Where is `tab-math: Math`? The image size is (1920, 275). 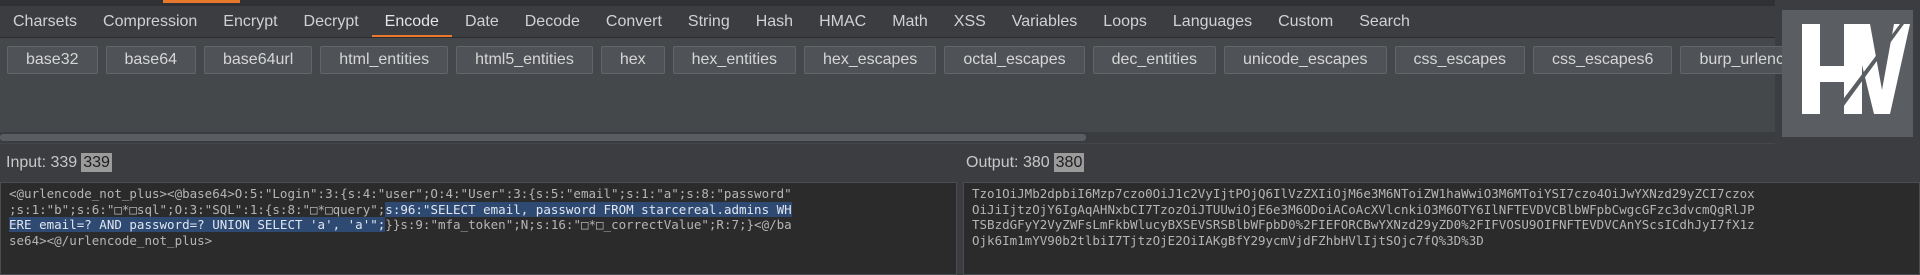
tab-math: Math is located at coordinates (910, 21).